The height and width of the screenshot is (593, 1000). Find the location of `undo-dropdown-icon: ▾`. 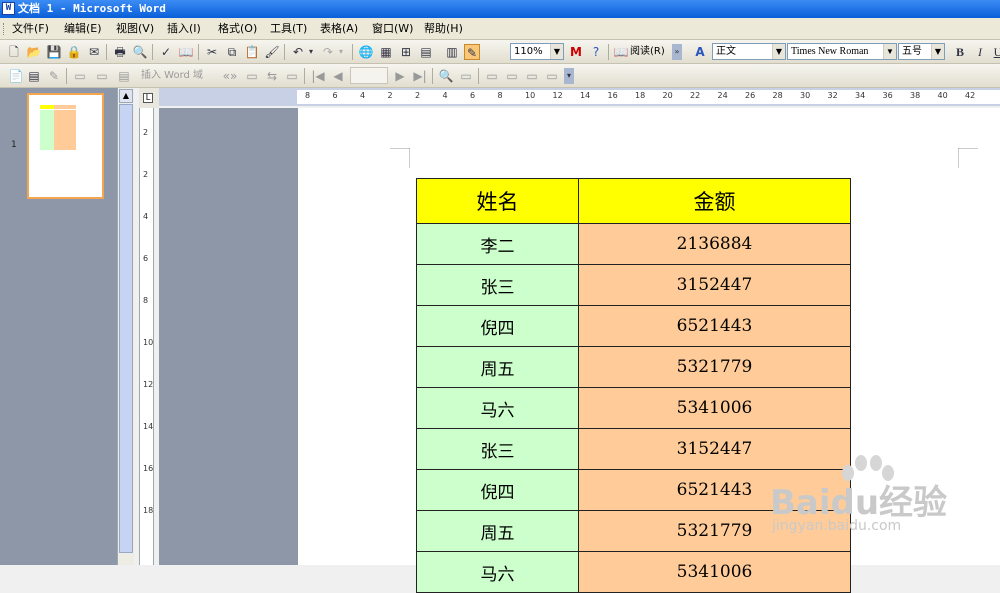

undo-dropdown-icon: ▾ is located at coordinates (311, 52).